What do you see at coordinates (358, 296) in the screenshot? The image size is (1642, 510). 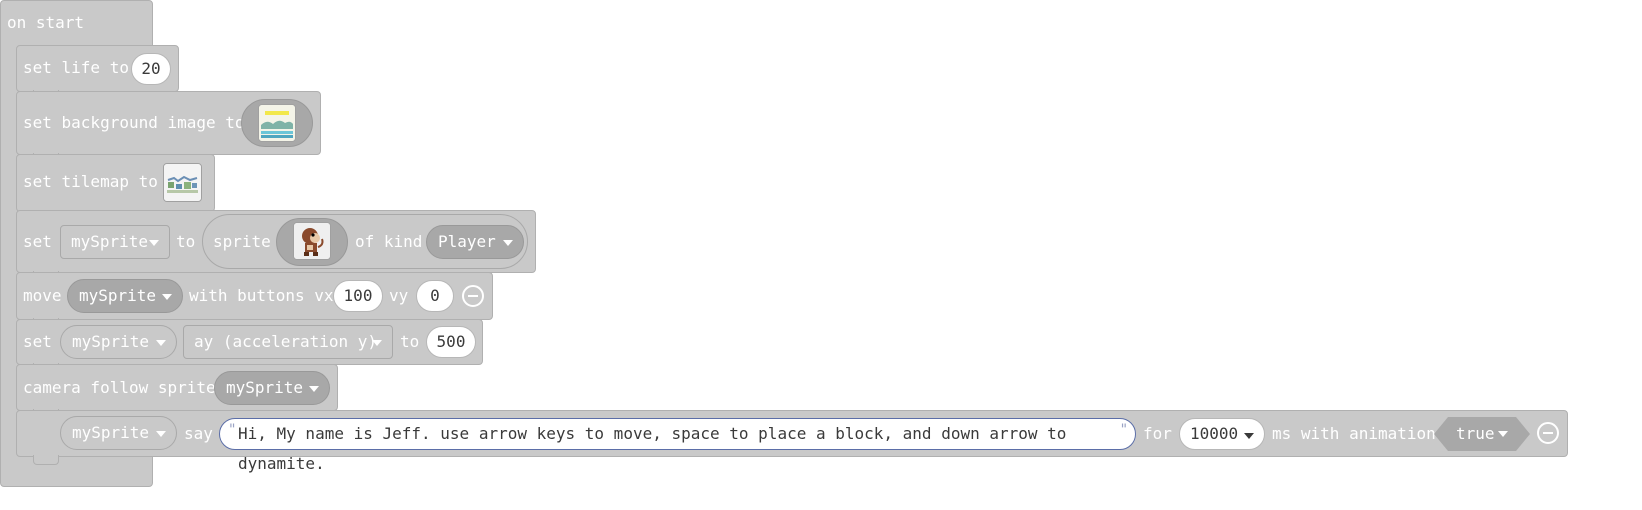 I see `vx-value-field: 100` at bounding box center [358, 296].